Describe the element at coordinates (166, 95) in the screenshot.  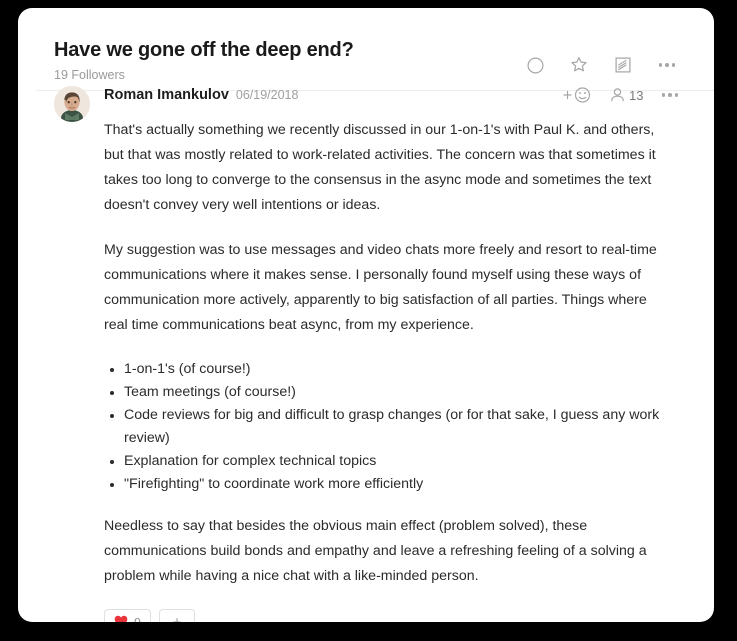
I see `author-name: Roman Imankulov` at that location.